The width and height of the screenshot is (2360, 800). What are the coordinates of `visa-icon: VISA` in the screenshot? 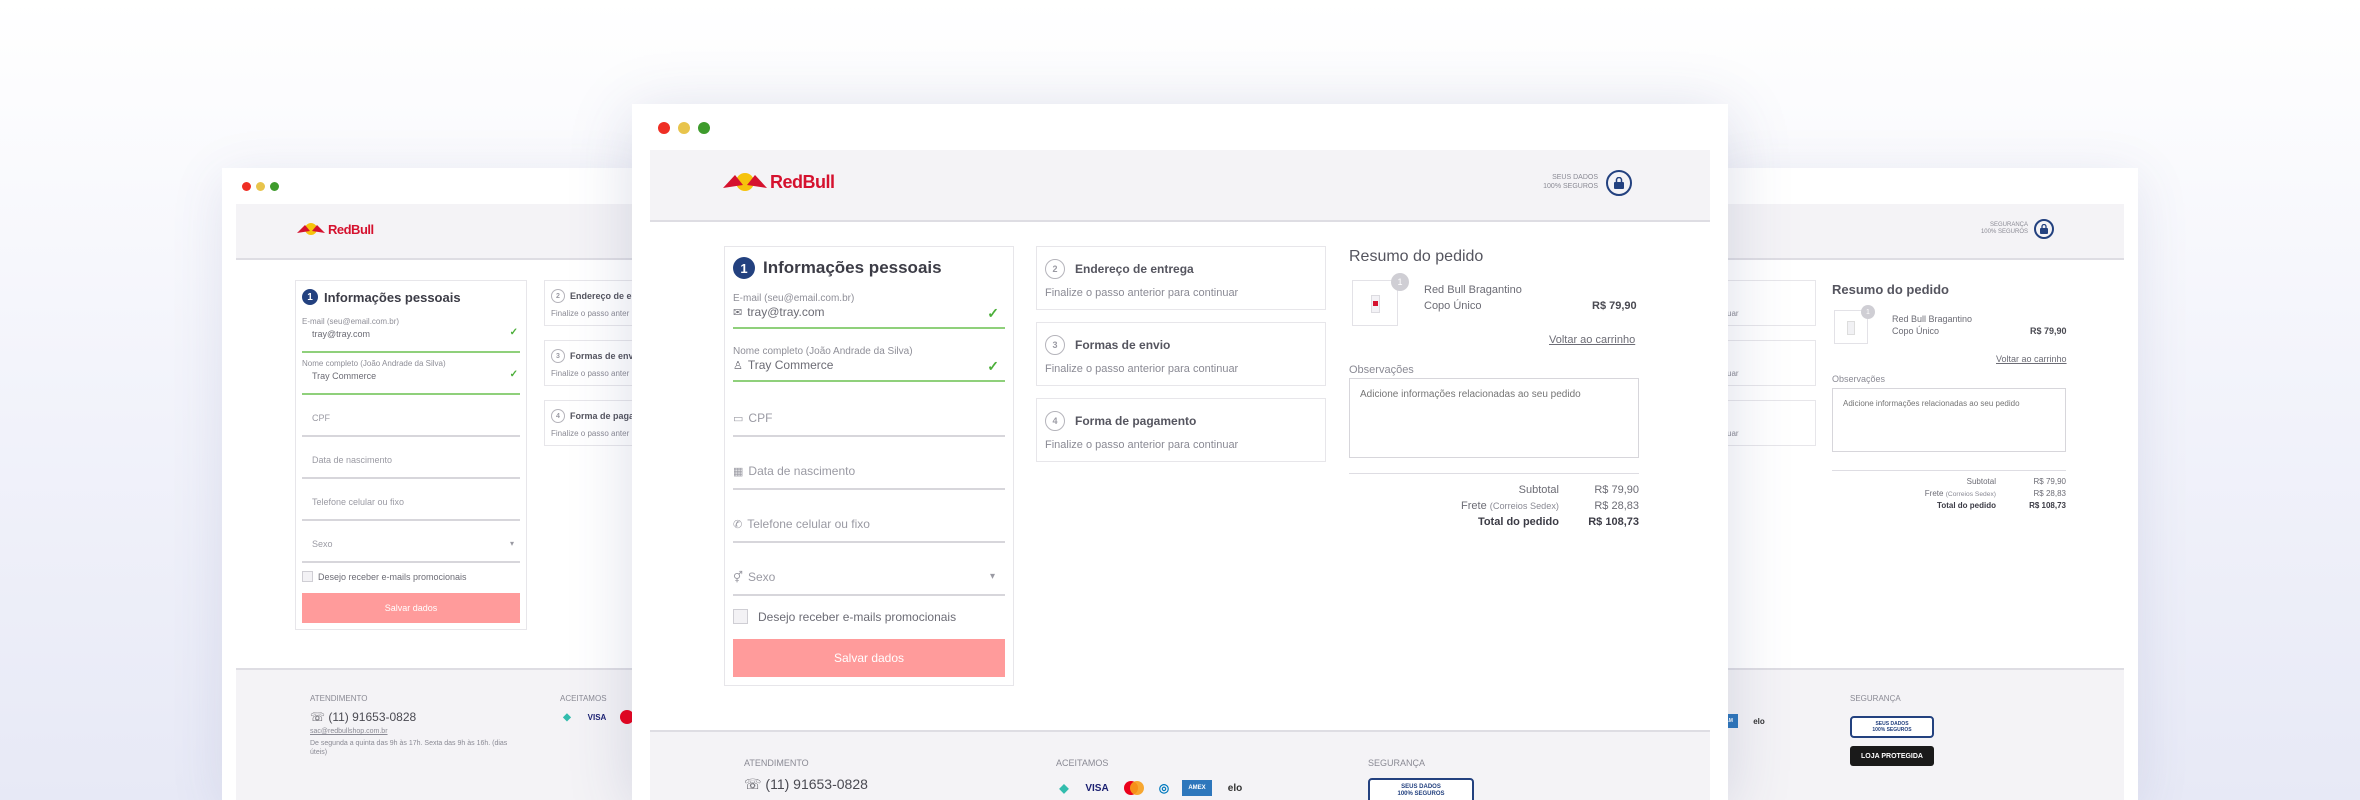 It's located at (597, 717).